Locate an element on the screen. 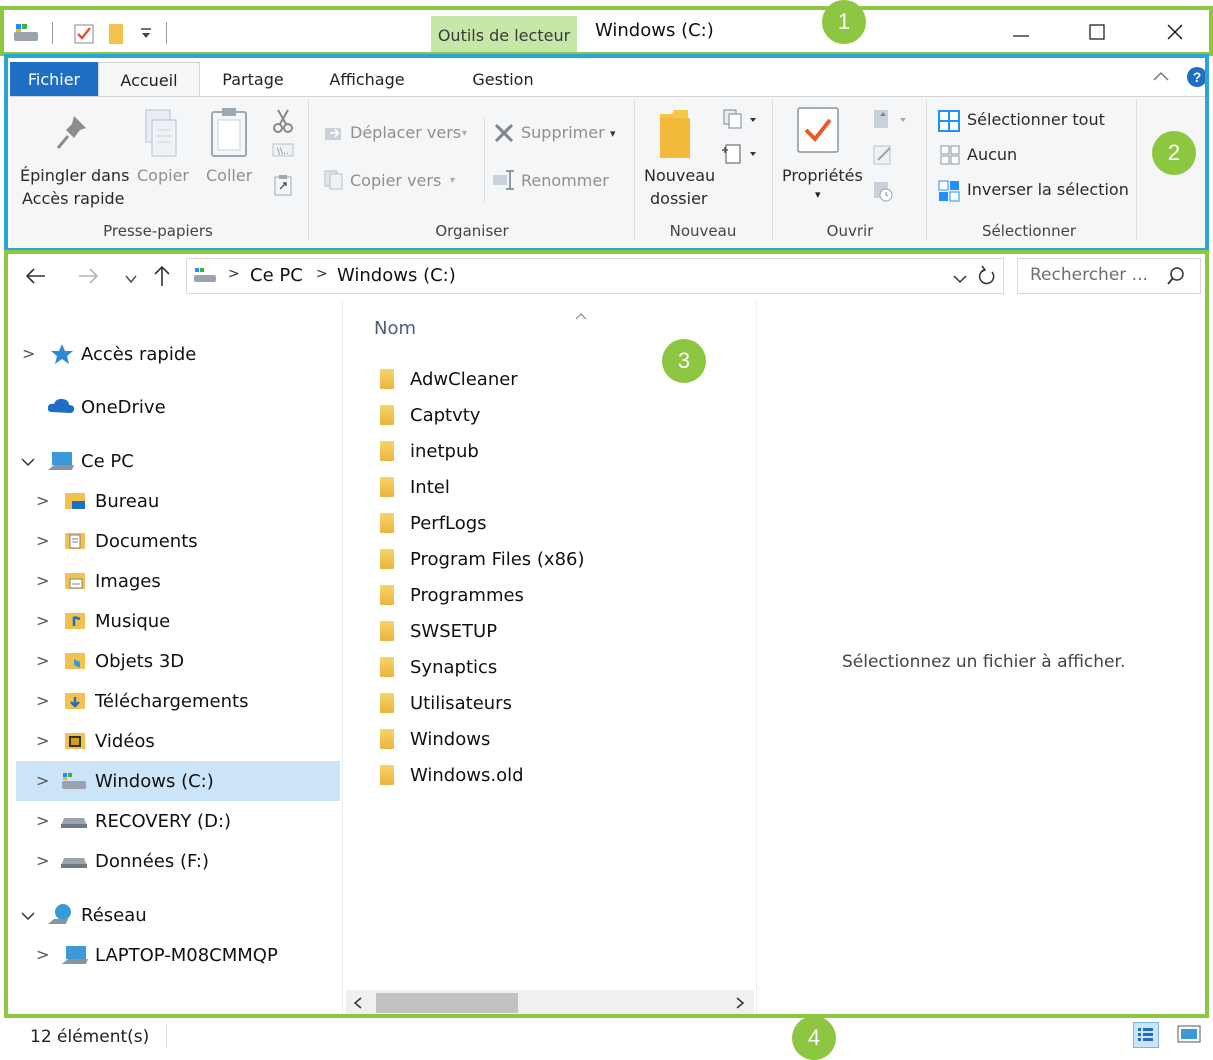  details-view-button is located at coordinates (1146, 1035).